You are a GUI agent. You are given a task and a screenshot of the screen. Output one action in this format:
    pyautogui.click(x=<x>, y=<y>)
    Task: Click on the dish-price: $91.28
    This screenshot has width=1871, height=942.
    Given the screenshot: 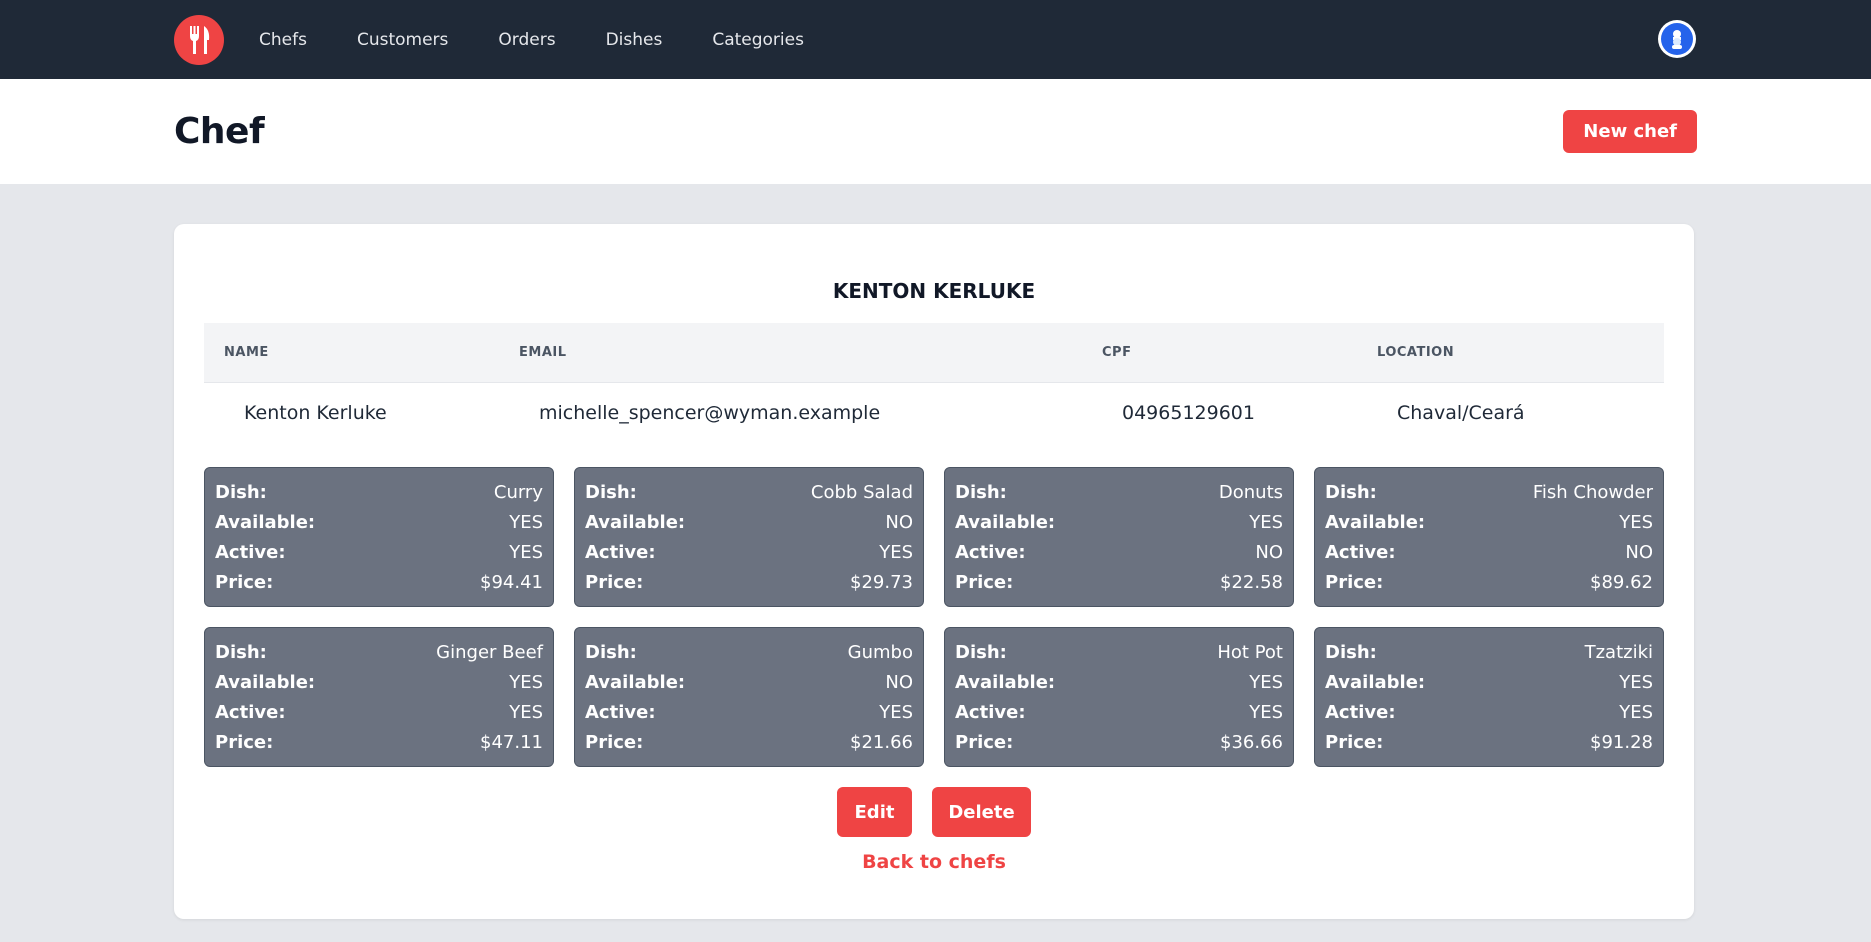 What is the action you would take?
    pyautogui.click(x=1621, y=742)
    